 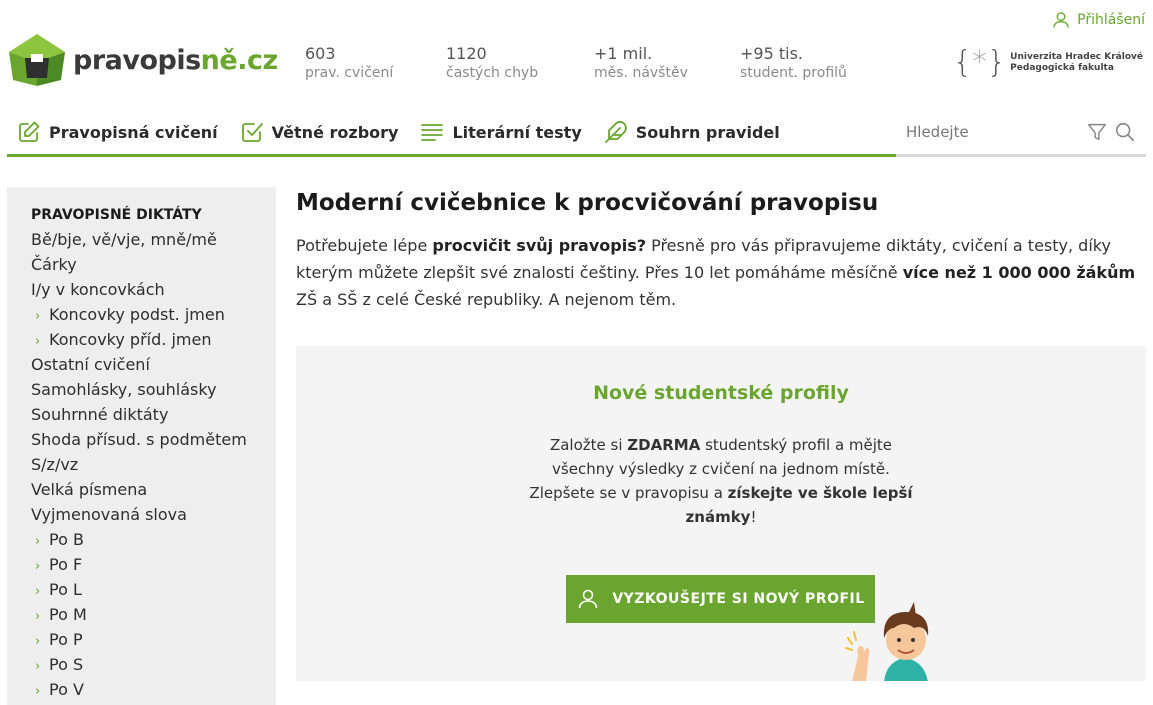 I want to click on sidebar-item: S/z/vz, so click(x=153, y=464).